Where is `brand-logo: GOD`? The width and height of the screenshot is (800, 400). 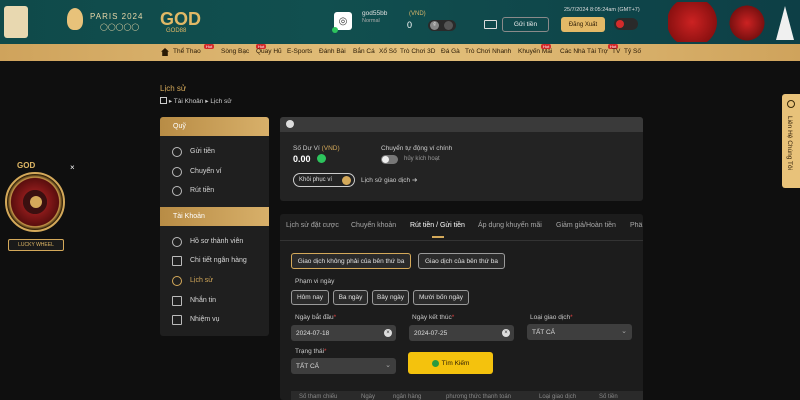 brand-logo: GOD is located at coordinates (180, 19).